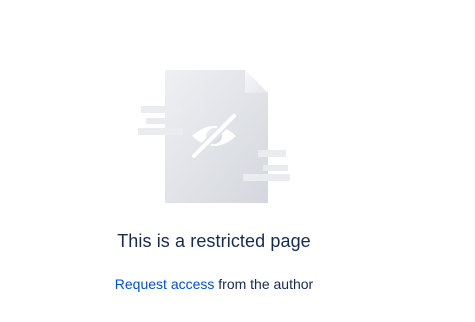 The height and width of the screenshot is (322, 475). What do you see at coordinates (264, 284) in the screenshot?
I see `request-access-suffix: from the author` at bounding box center [264, 284].